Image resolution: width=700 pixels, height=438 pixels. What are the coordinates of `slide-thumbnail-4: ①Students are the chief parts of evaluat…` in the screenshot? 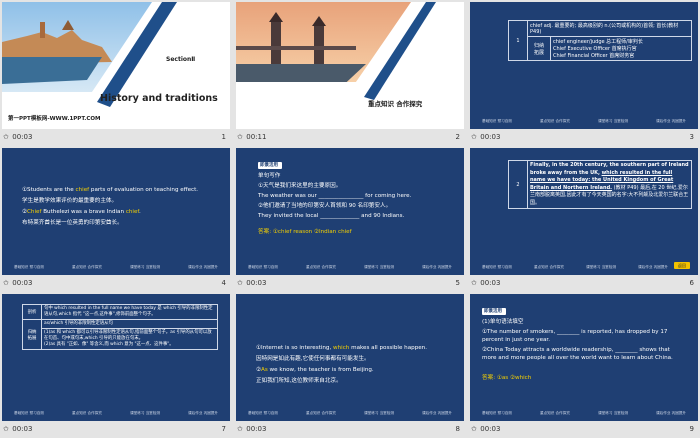 It's located at (116, 219).